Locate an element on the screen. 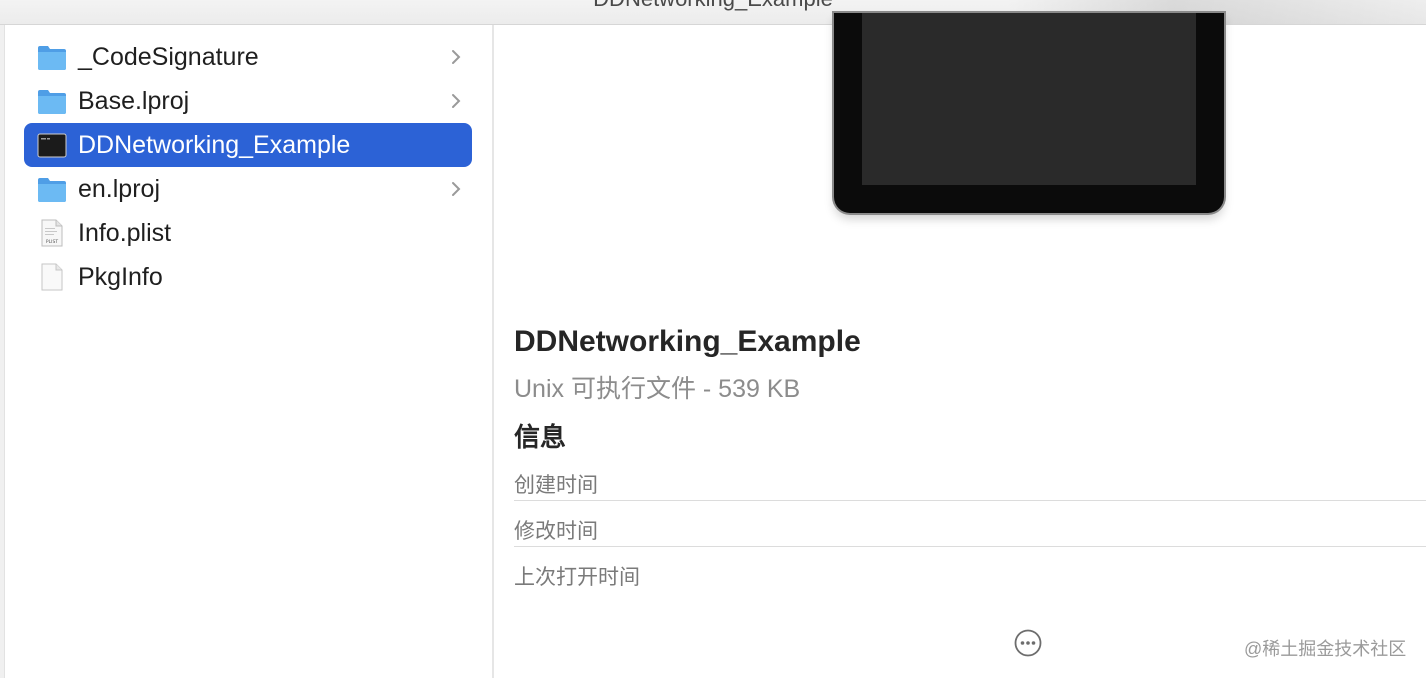 The height and width of the screenshot is (678, 1426). info-row-created: 创建时间 is located at coordinates (970, 478).